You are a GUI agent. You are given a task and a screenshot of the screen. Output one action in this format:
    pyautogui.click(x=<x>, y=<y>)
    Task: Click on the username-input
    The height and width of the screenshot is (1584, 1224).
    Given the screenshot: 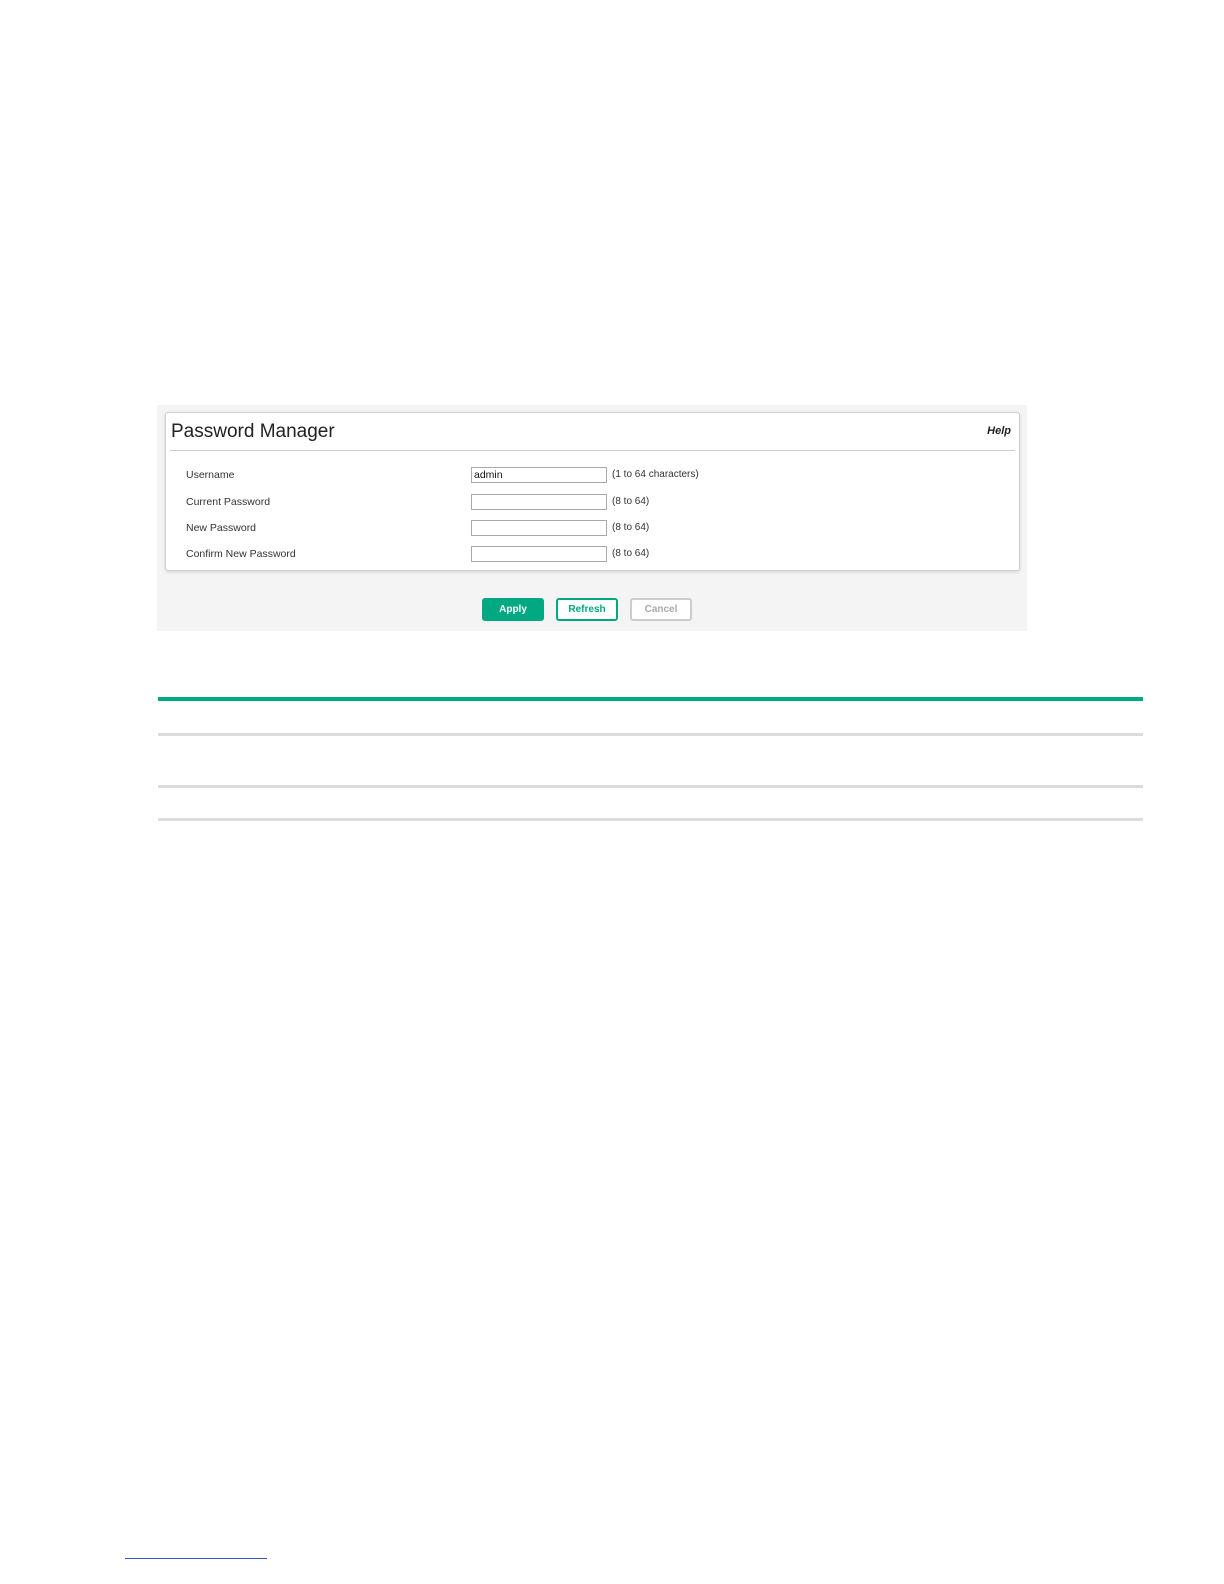 What is the action you would take?
    pyautogui.click(x=539, y=475)
    